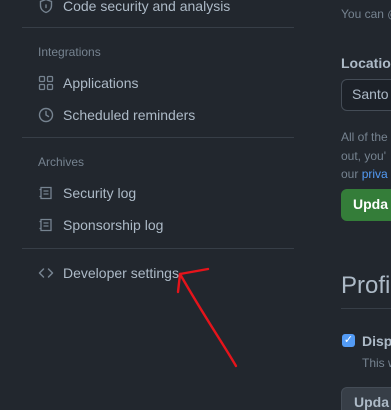 The image size is (391, 410). Describe the element at coordinates (348, 340) in the screenshot. I see `display-checkbox: ✓` at that location.